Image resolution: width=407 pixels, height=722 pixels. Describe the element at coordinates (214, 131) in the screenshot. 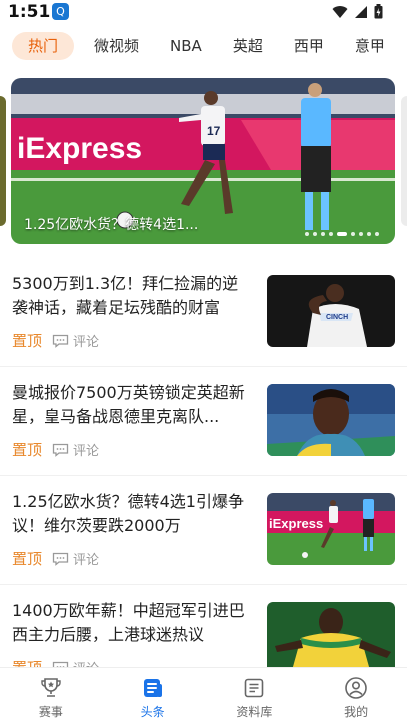

I see `banner-jersey-number: 17` at that location.